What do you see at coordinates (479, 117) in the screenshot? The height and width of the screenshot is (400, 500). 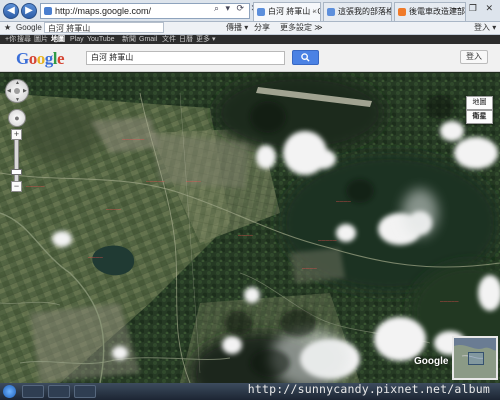 I see `satellite-type-button: 衛星` at bounding box center [479, 117].